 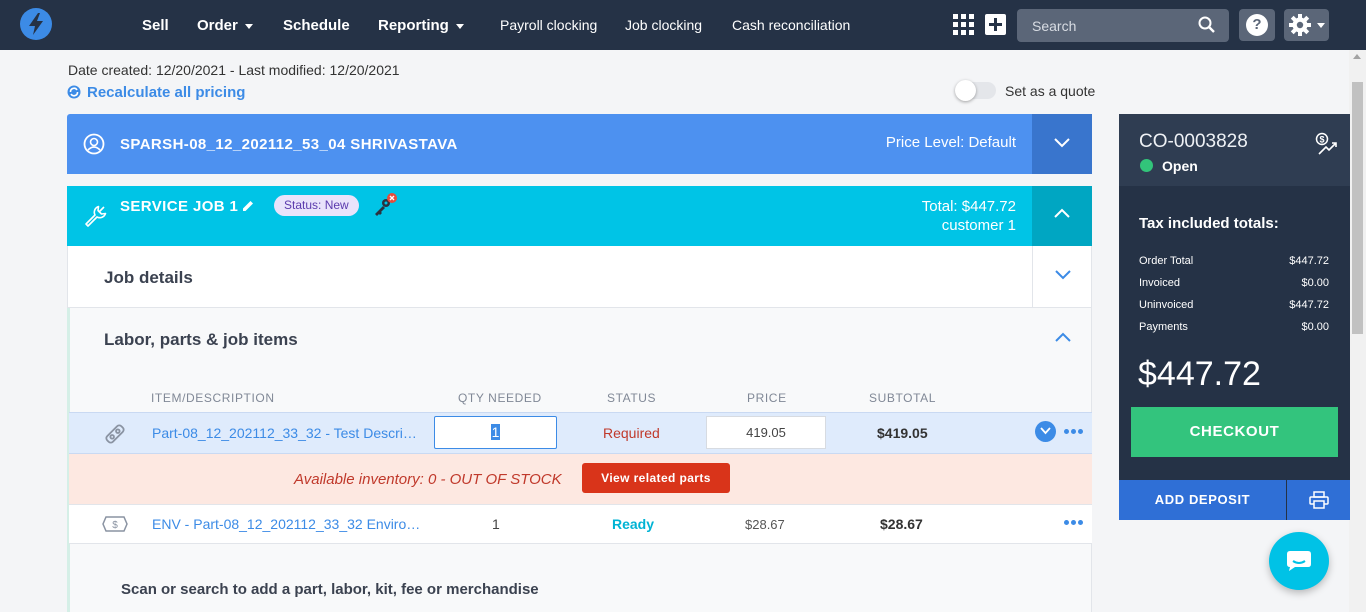 I want to click on settings-button, so click(x=1306, y=25).